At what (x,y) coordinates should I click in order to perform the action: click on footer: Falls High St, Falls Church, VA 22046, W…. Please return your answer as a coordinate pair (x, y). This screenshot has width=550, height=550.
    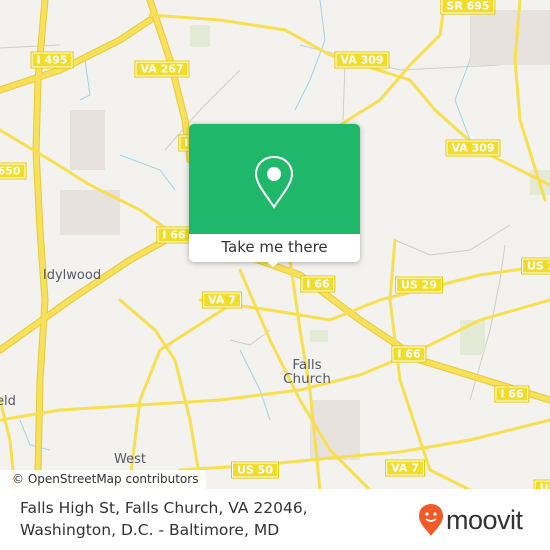
    Looking at the image, I should click on (275, 519).